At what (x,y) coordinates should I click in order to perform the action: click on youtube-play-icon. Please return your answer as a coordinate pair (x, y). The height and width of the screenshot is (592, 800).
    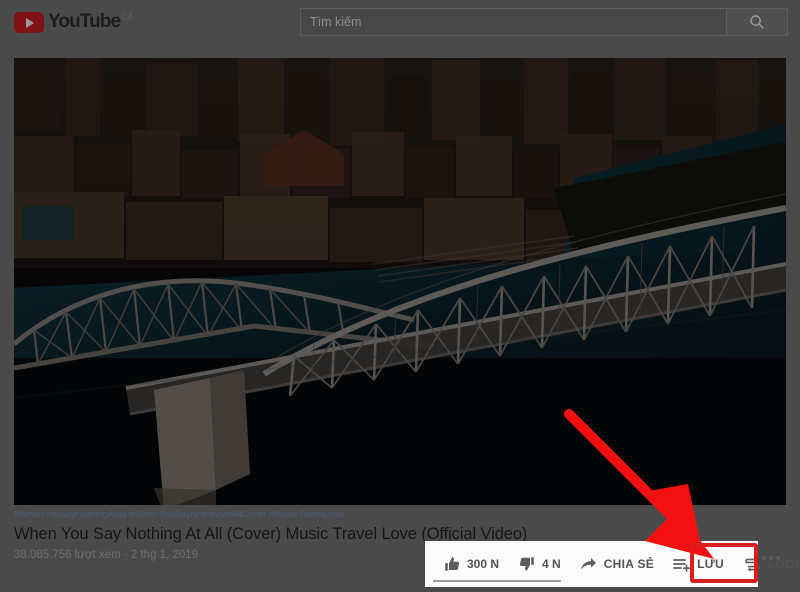
    Looking at the image, I should click on (29, 22).